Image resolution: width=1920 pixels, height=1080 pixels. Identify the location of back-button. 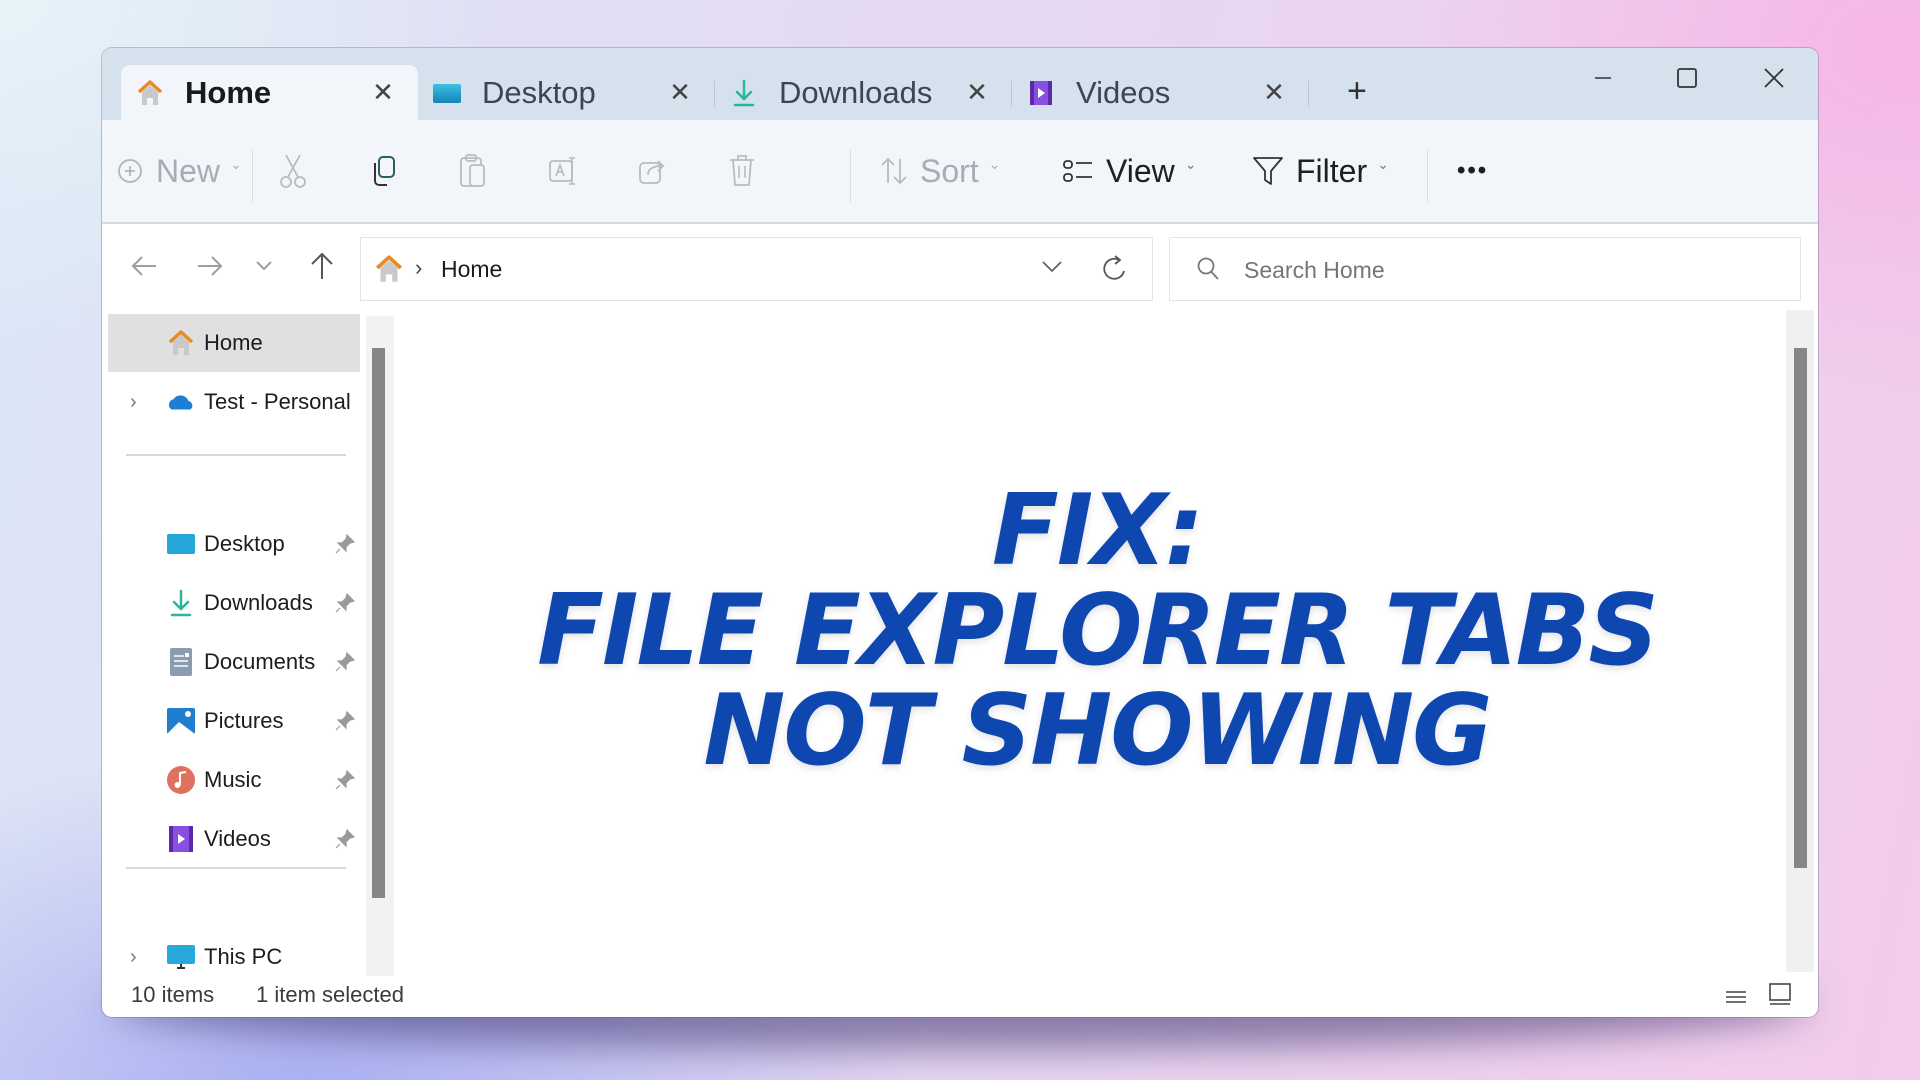
(144, 266).